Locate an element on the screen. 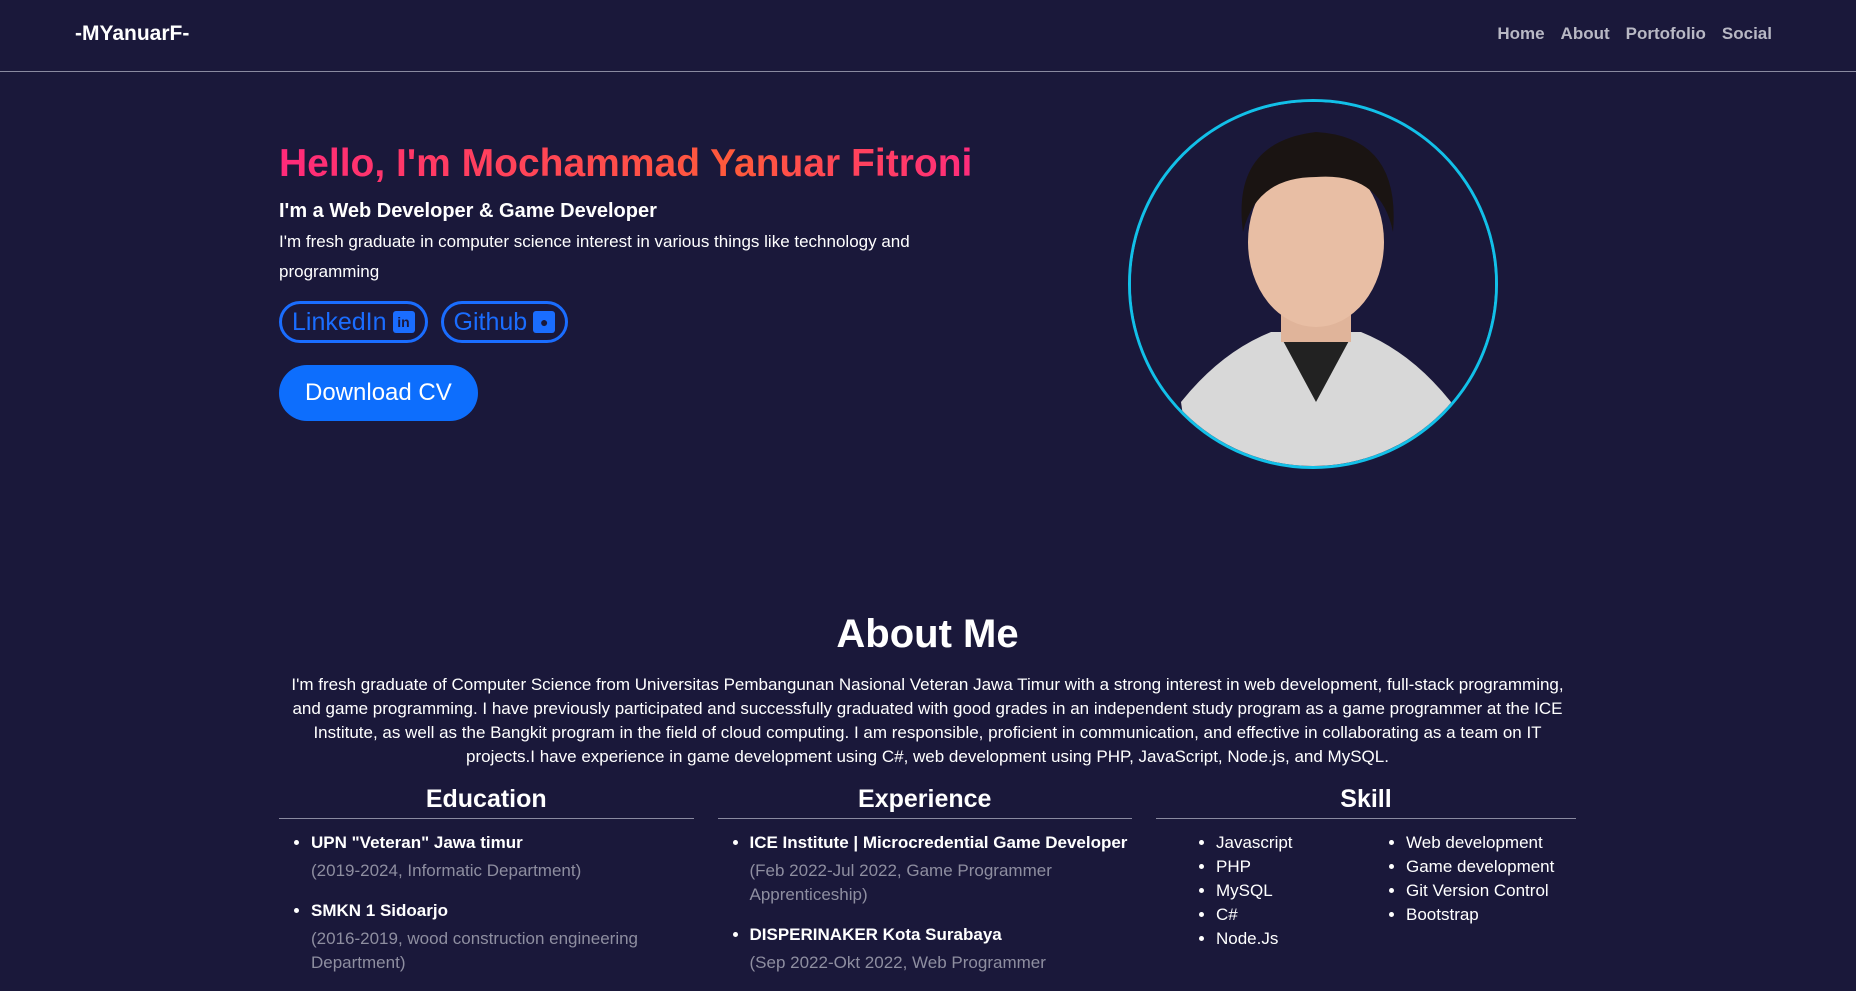 The image size is (1856, 991). profile-photo is located at coordinates (1313, 284).